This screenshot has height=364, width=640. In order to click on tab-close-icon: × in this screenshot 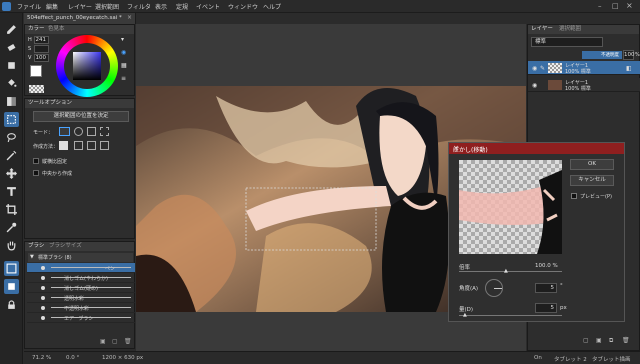, I will do `click(129, 17)`.